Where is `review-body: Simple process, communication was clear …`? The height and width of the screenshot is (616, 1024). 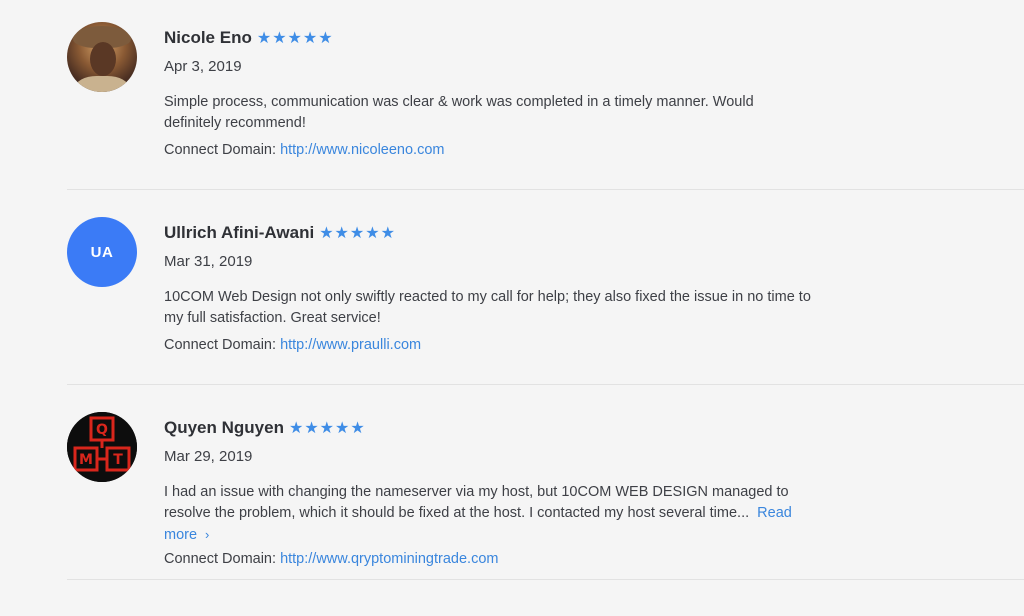 review-body: Simple process, communication was clear … is located at coordinates (459, 112).